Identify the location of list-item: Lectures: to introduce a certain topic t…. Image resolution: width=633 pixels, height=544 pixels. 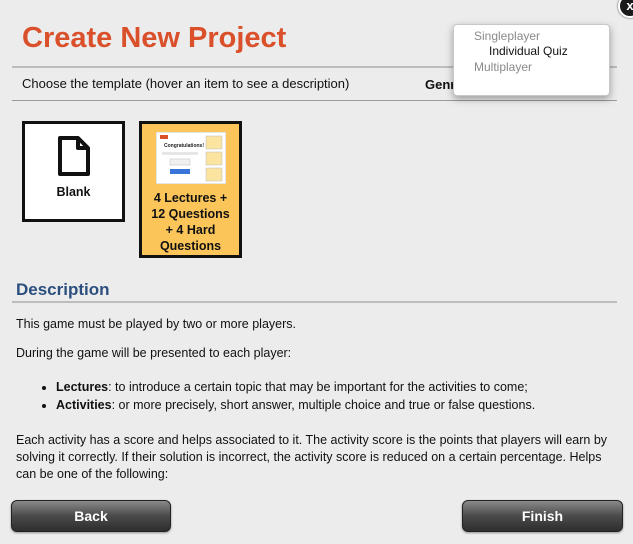
(295, 387).